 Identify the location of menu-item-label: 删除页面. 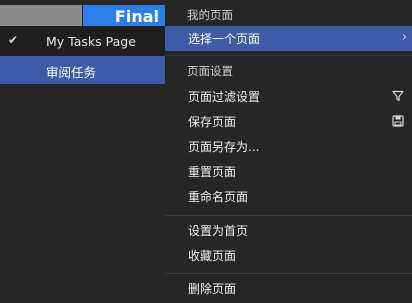
(212, 289).